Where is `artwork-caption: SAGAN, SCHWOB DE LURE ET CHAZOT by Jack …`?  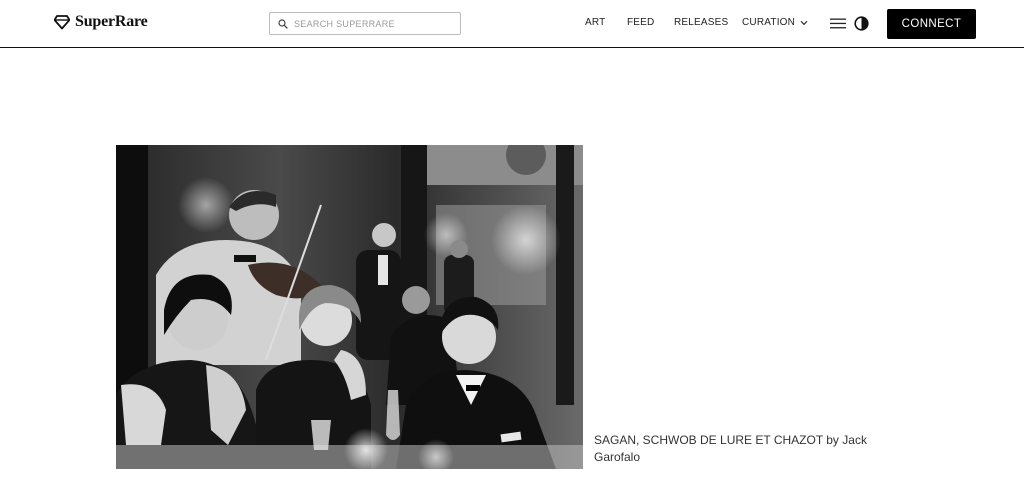 artwork-caption: SAGAN, SCHWOB DE LURE ET CHAZOT by Jack … is located at coordinates (744, 449).